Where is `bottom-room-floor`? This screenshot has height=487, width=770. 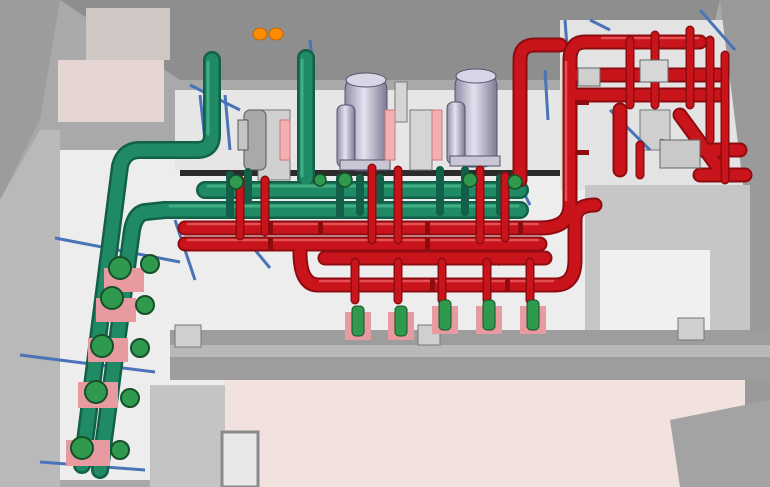
bottom-room-floor is located at coordinates (485, 433).